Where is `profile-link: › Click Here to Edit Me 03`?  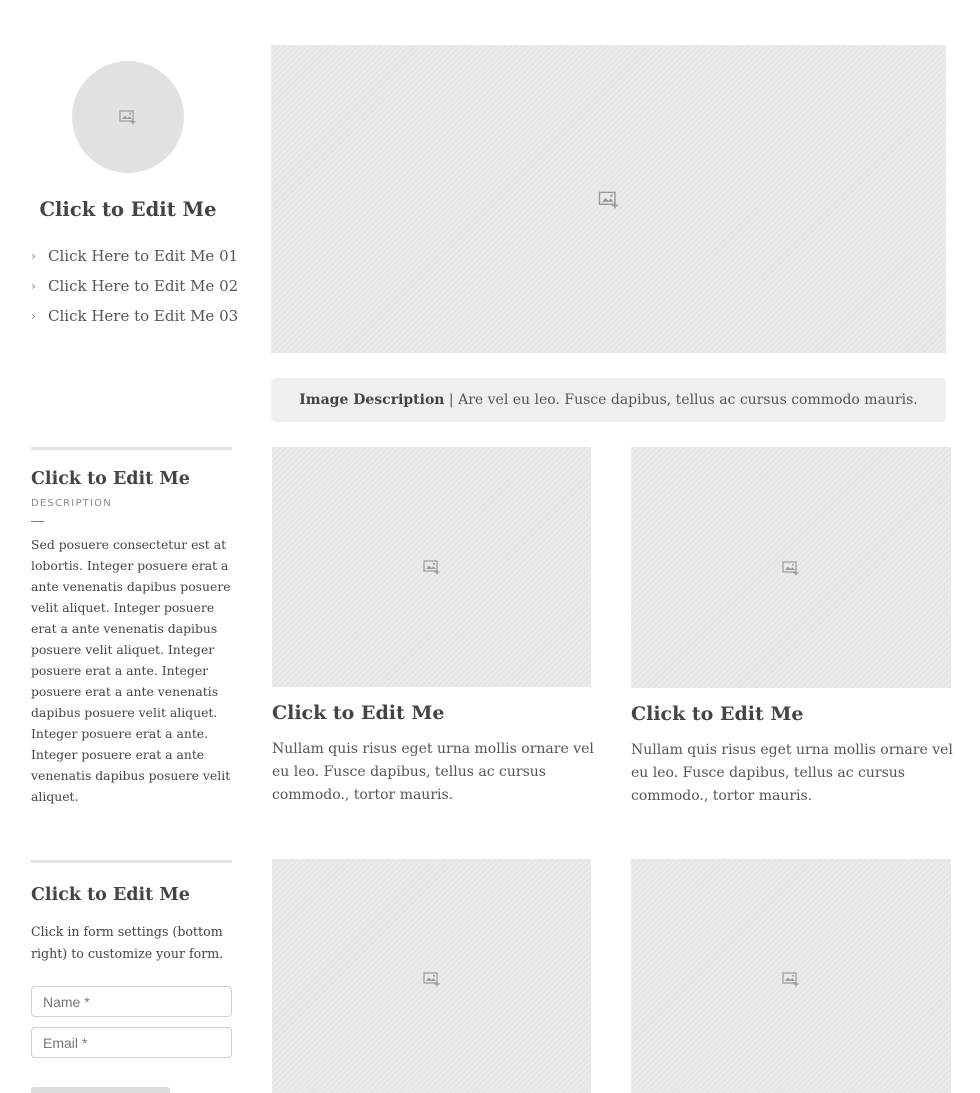
profile-link: › Click Here to Edit Me 03 is located at coordinates (134, 316).